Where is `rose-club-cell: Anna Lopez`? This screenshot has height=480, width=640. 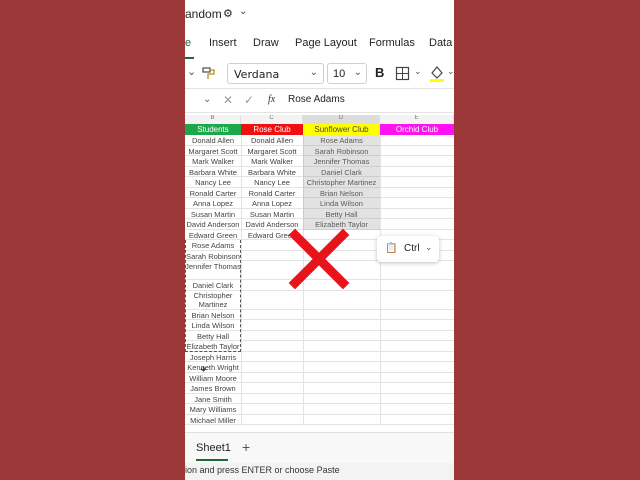
rose-club-cell: Anna Lopez is located at coordinates (272, 203).